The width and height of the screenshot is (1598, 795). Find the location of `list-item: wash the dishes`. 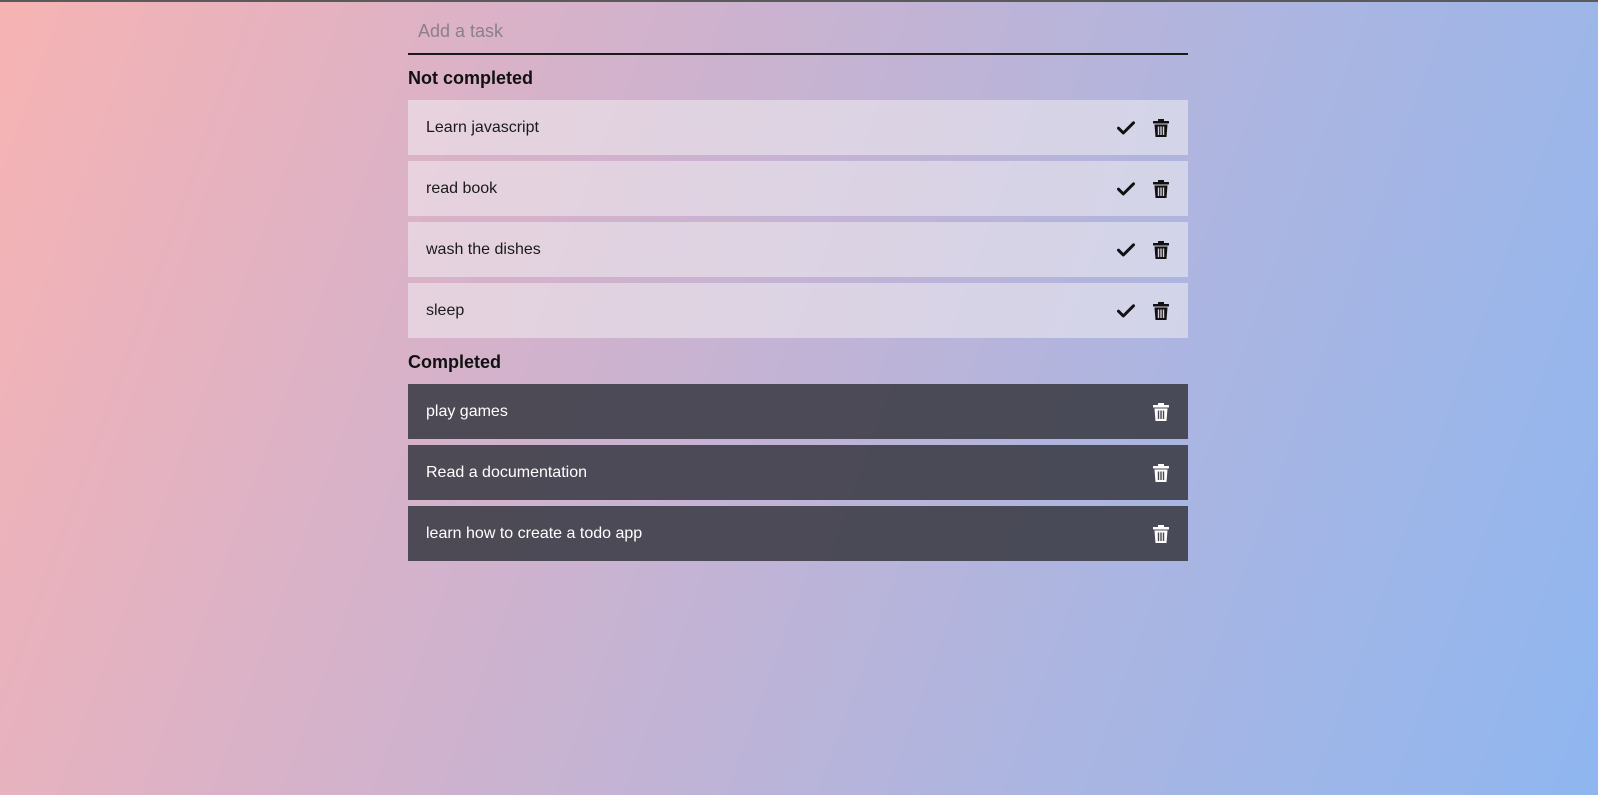

list-item: wash the dishes is located at coordinates (798, 249).